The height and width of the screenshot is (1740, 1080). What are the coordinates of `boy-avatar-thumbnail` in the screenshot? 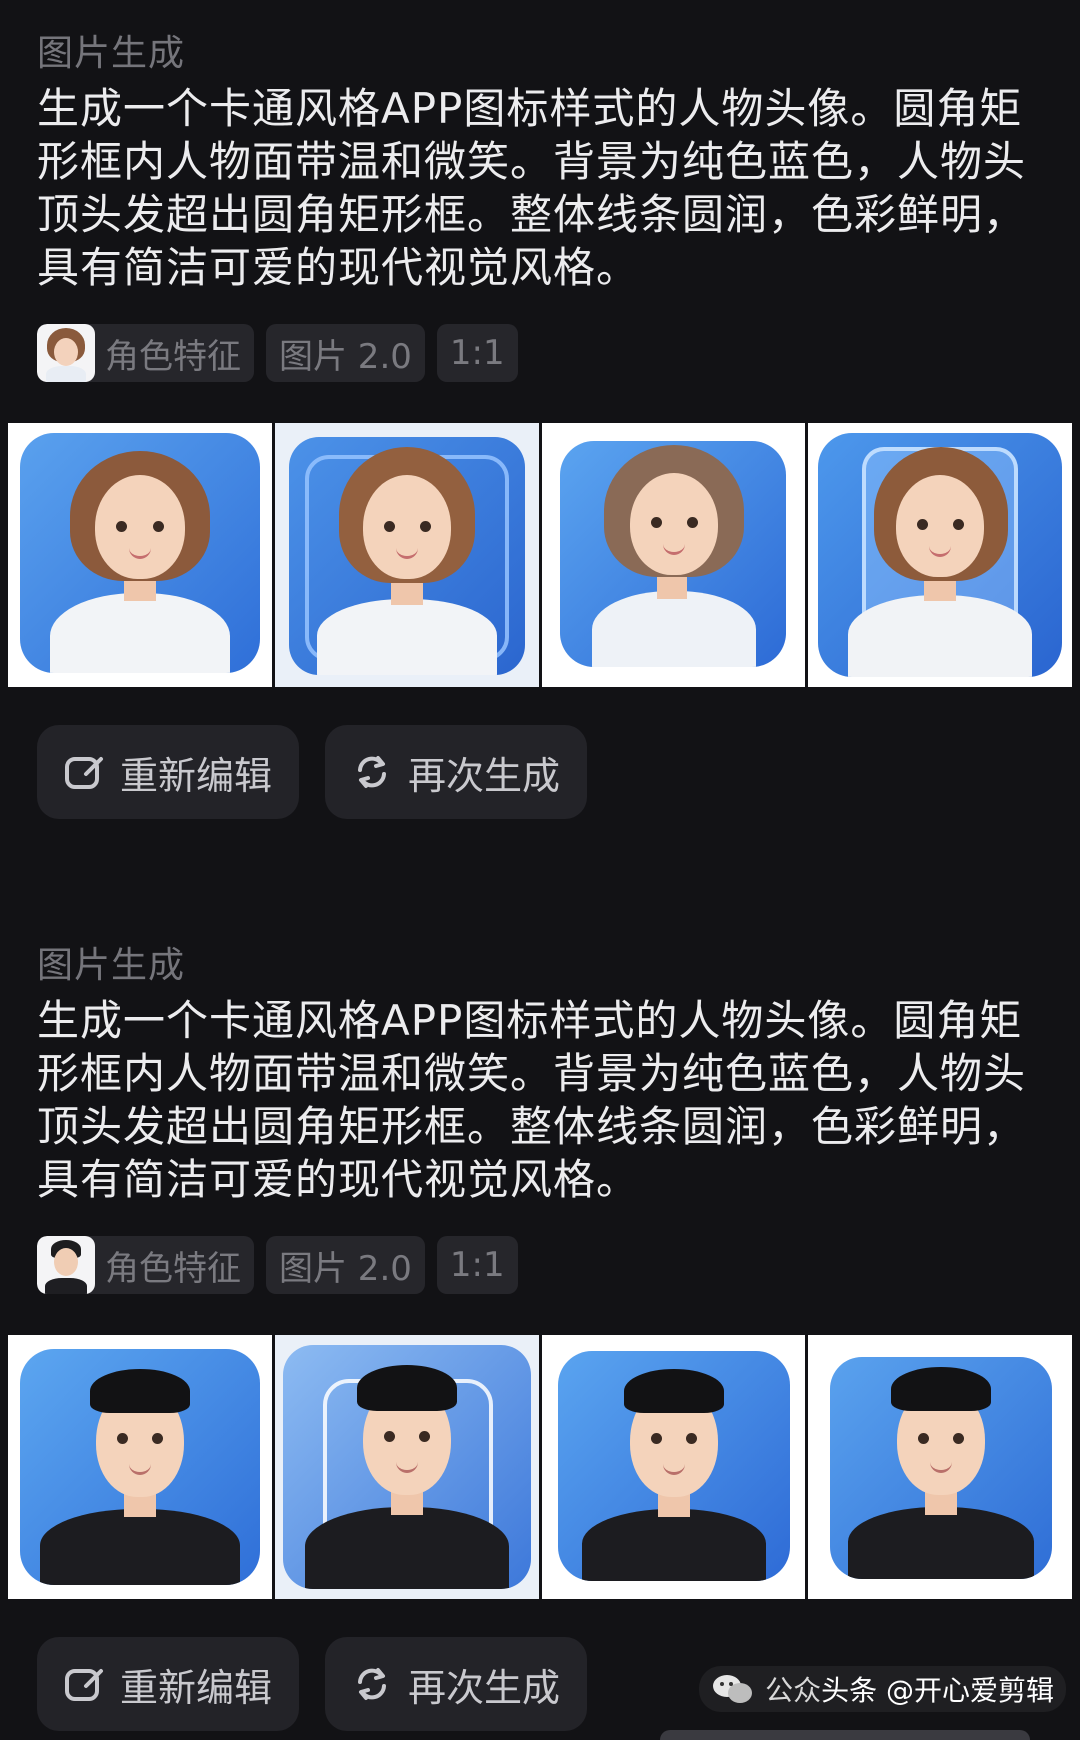 It's located at (66, 1265).